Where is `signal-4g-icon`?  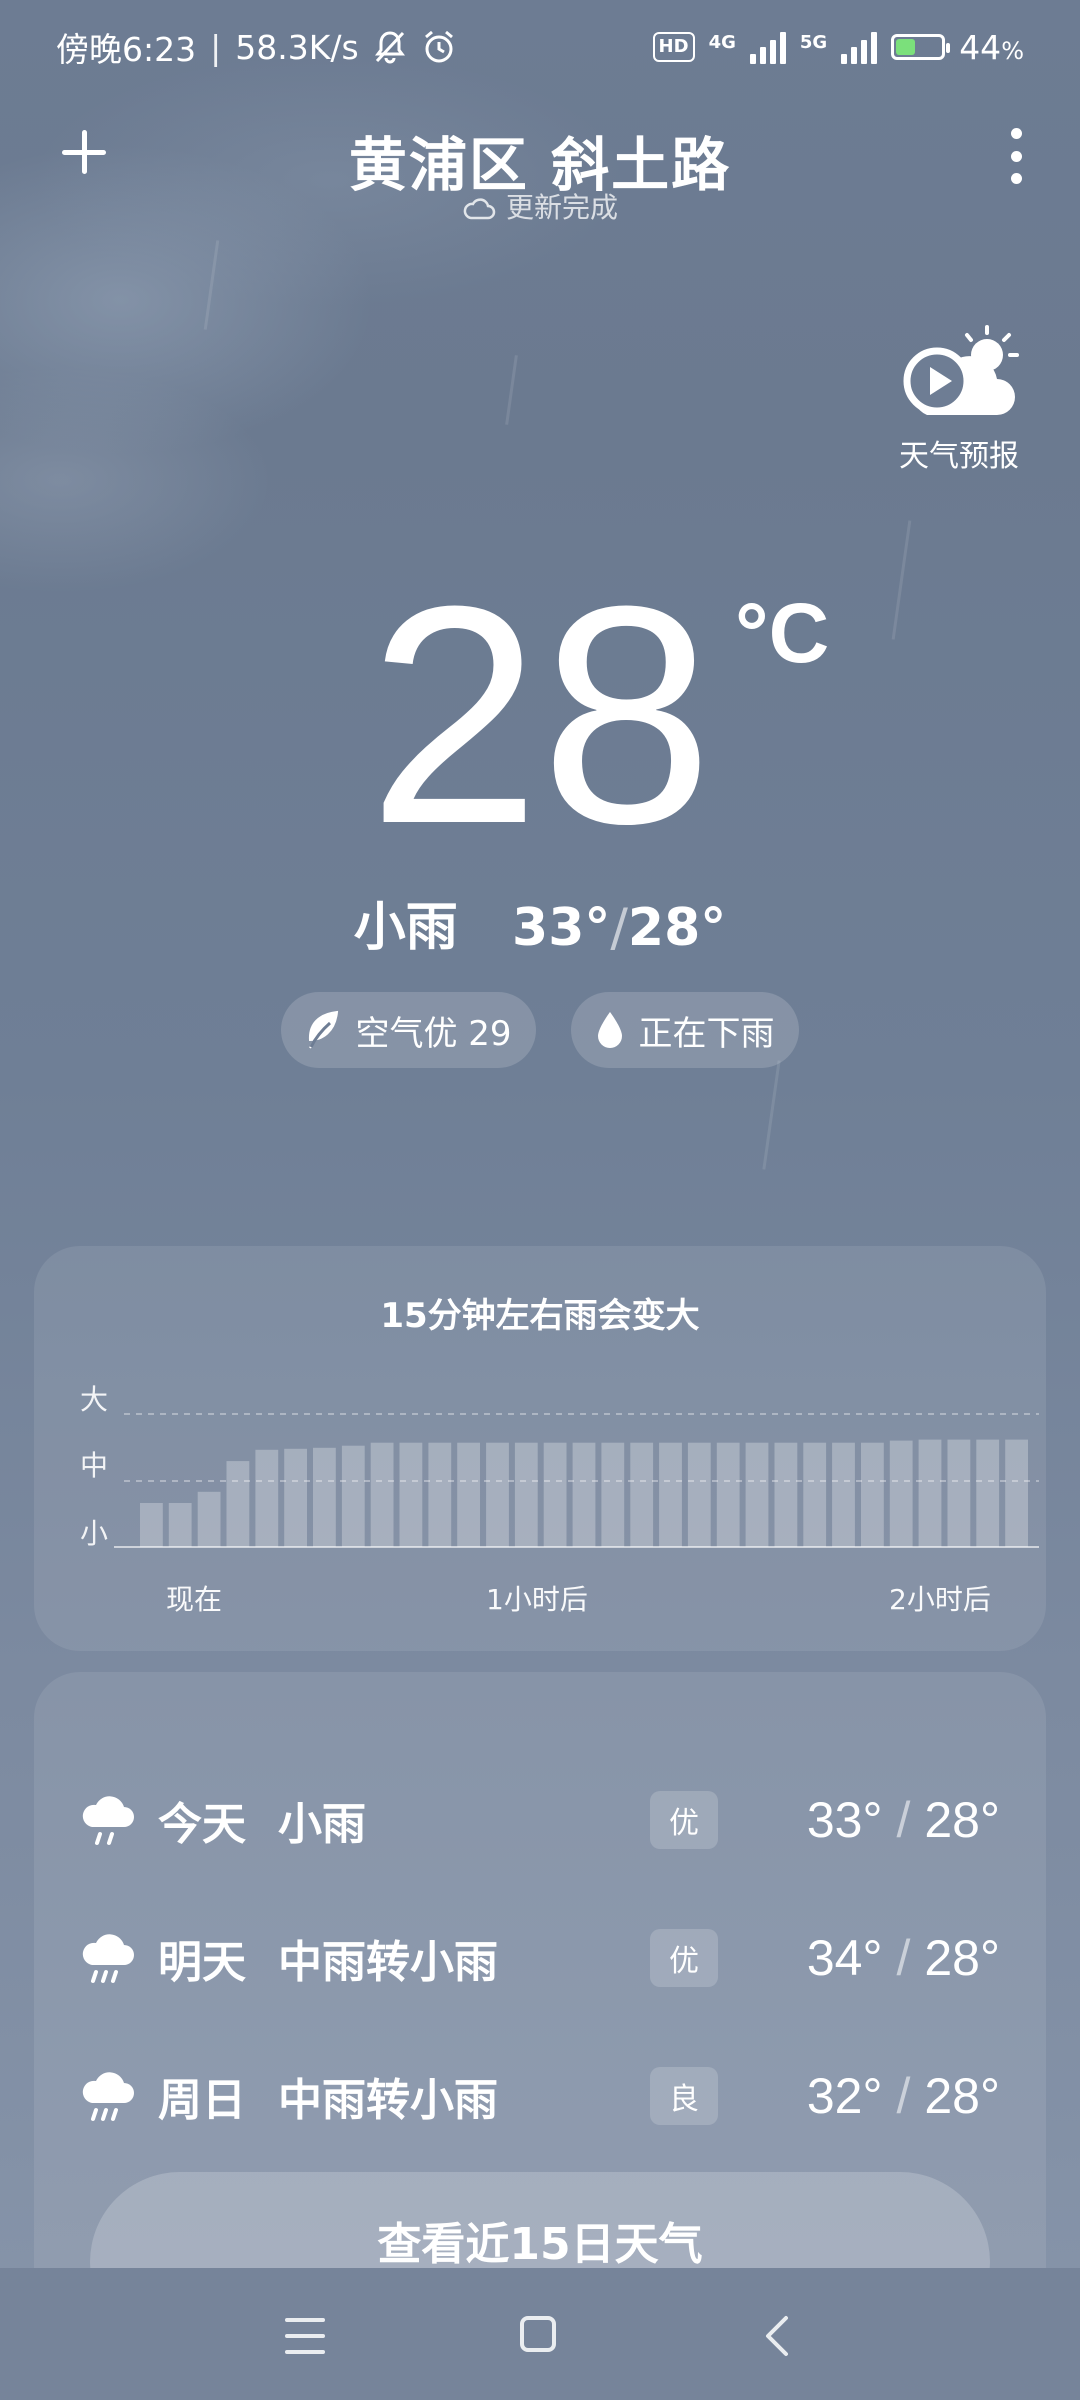
signal-4g-icon is located at coordinates (767, 47).